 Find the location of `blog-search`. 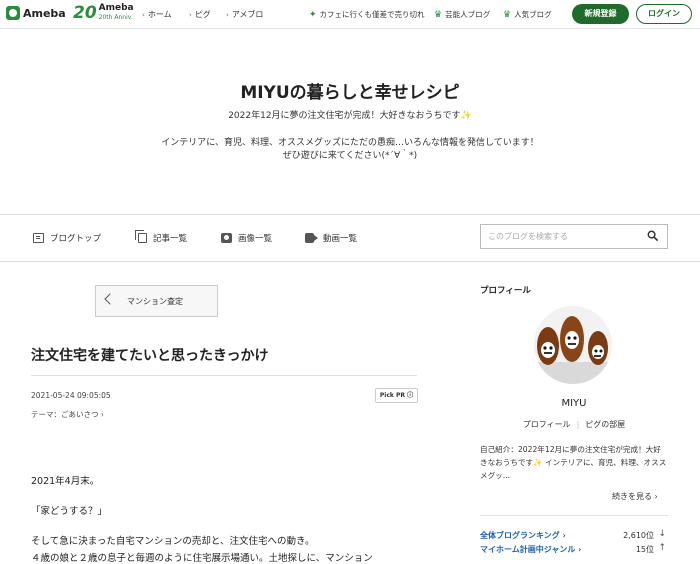

blog-search is located at coordinates (574, 236).